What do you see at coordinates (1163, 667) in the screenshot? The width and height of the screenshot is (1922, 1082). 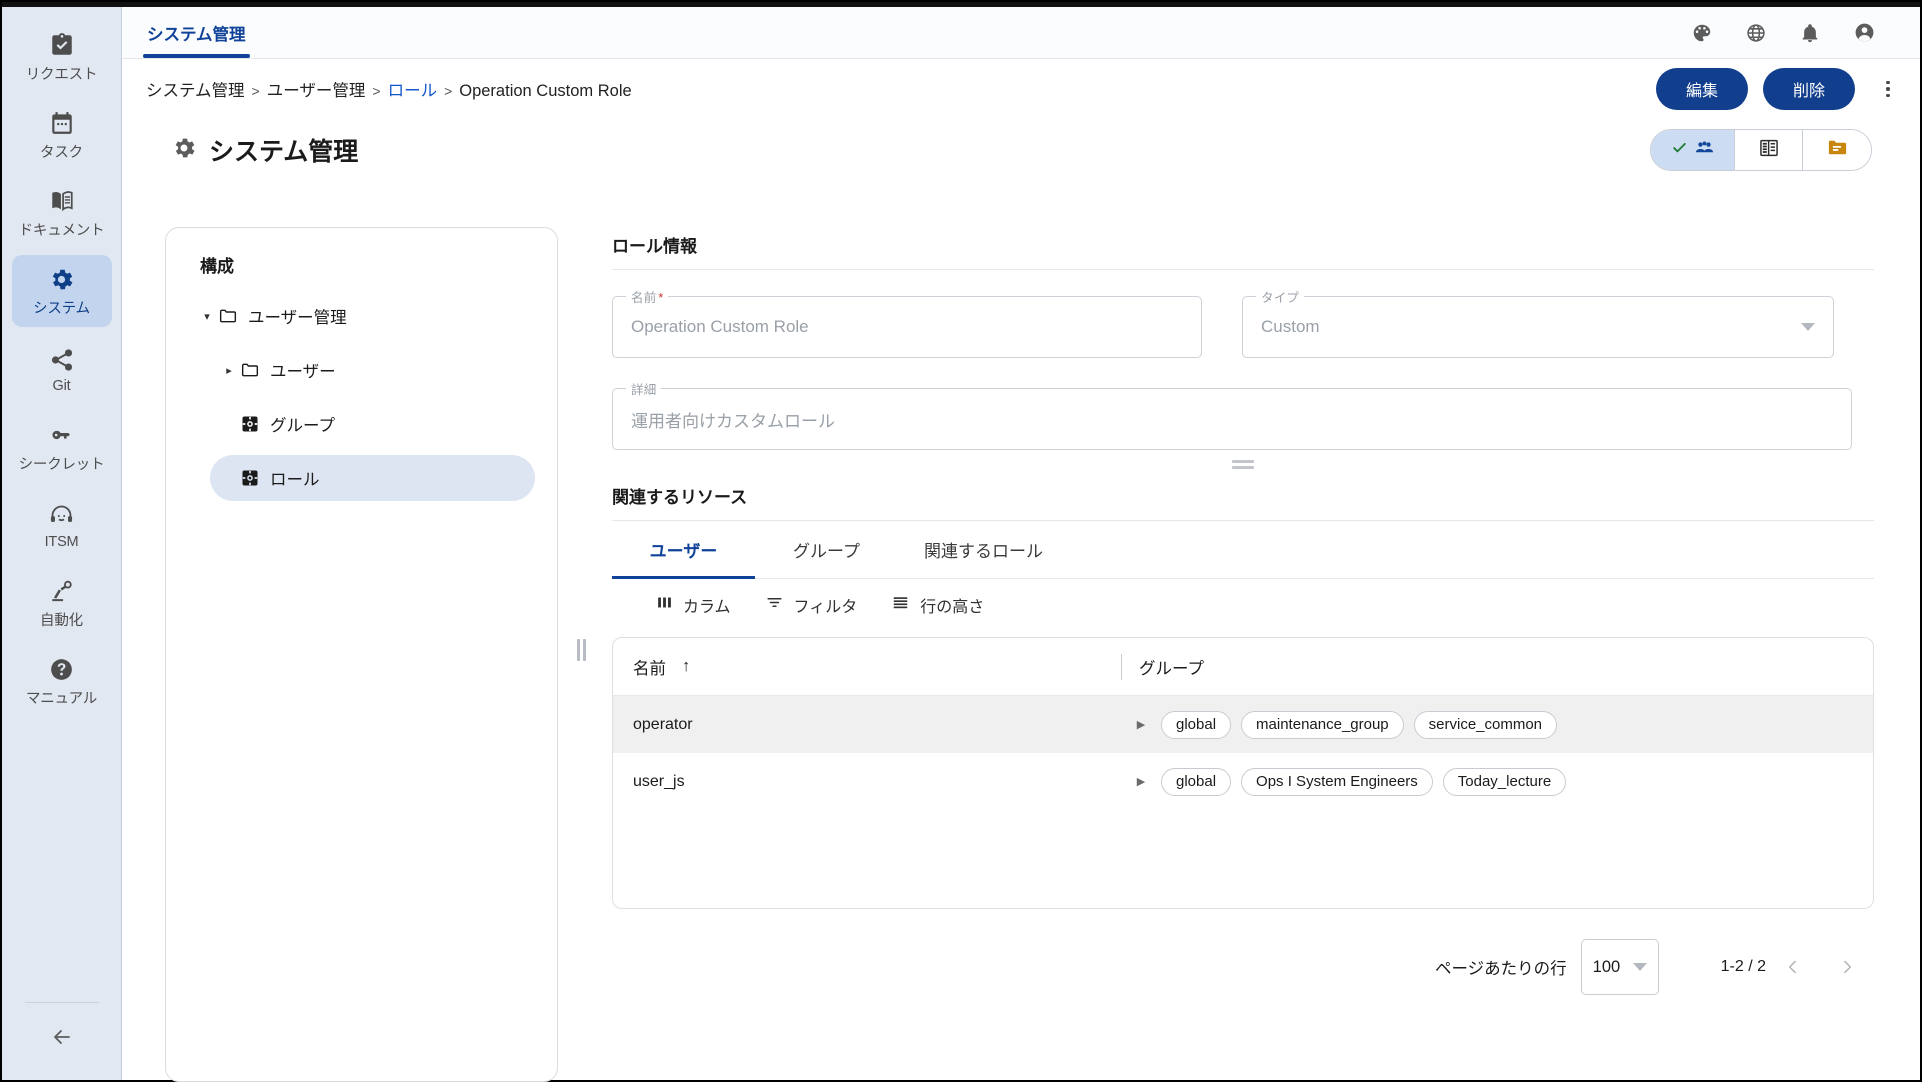 I see `column-header-group: グループ` at bounding box center [1163, 667].